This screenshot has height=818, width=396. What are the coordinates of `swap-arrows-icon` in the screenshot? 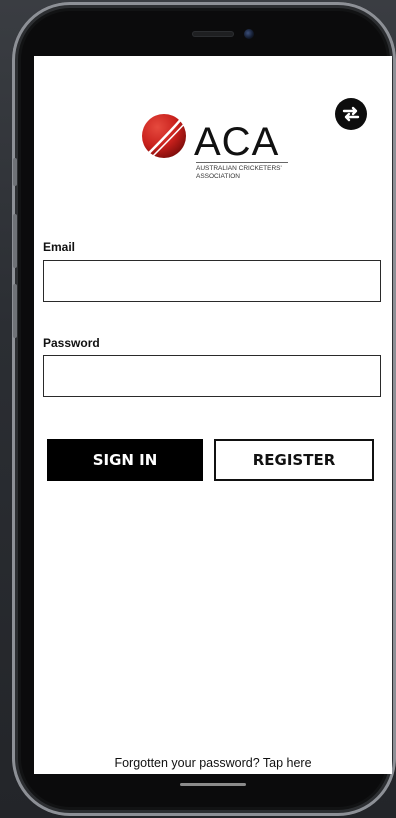 It's located at (351, 114).